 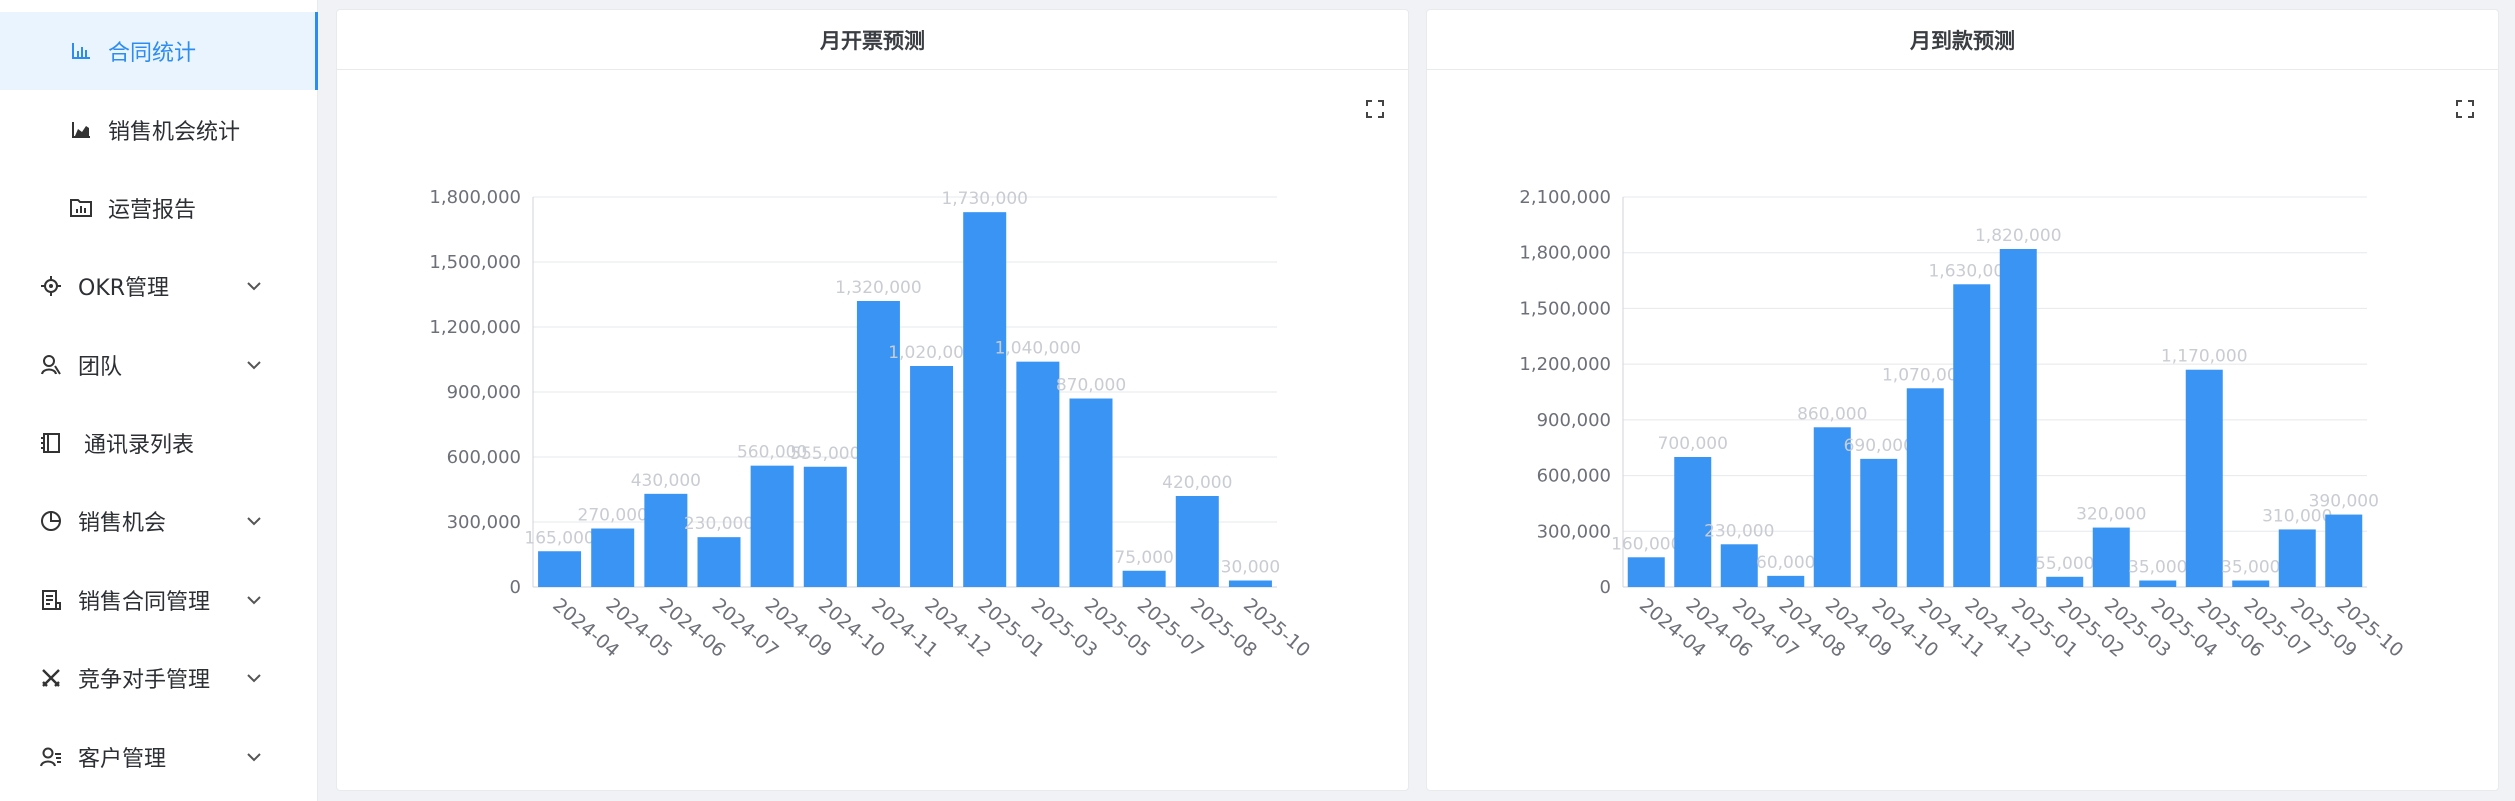 I want to click on sidebar-item-opportunity: 销售机会, so click(x=158, y=521).